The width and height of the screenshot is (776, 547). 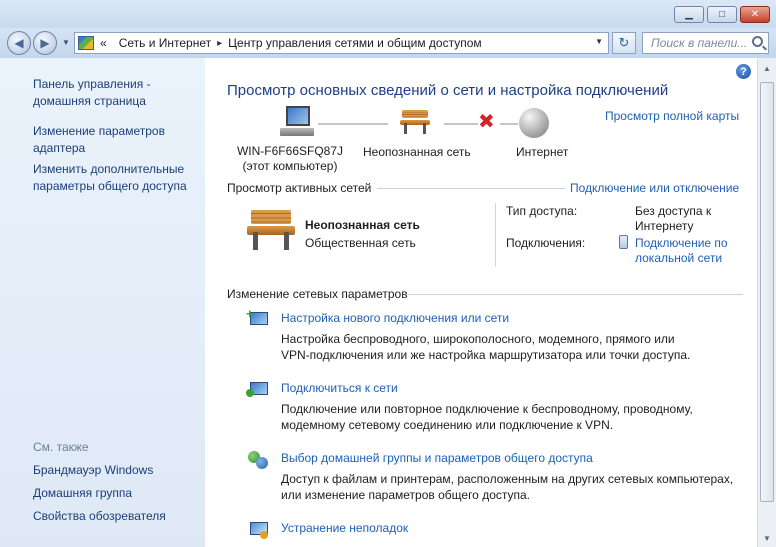 What do you see at coordinates (19, 43) in the screenshot?
I see `back-button: ◀` at bounding box center [19, 43].